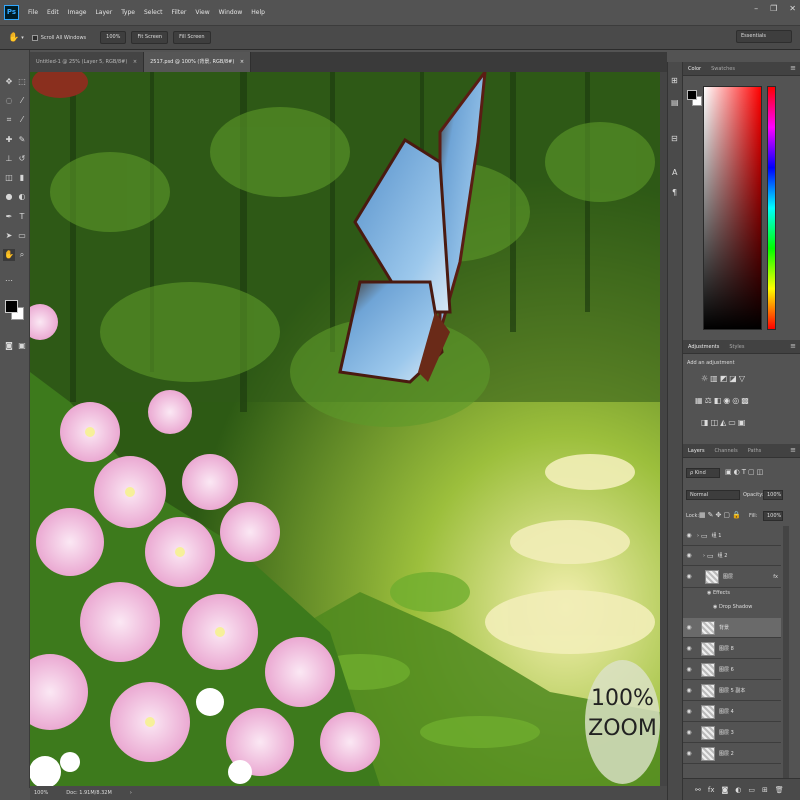 Image resolution: width=800 pixels, height=800 pixels. I want to click on menu-layer: Layer, so click(103, 12).